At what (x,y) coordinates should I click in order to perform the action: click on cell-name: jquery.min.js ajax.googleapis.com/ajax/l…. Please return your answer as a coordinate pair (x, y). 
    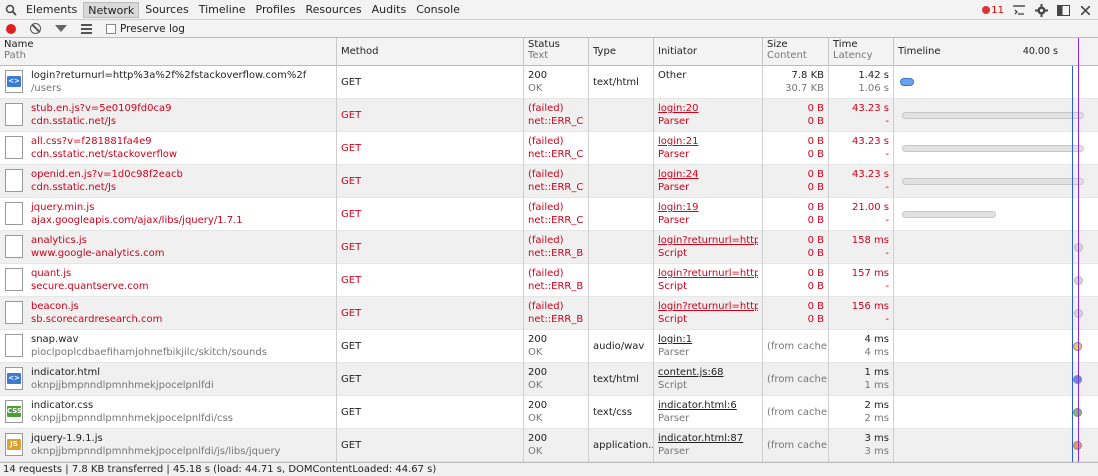
    Looking at the image, I should click on (168, 214).